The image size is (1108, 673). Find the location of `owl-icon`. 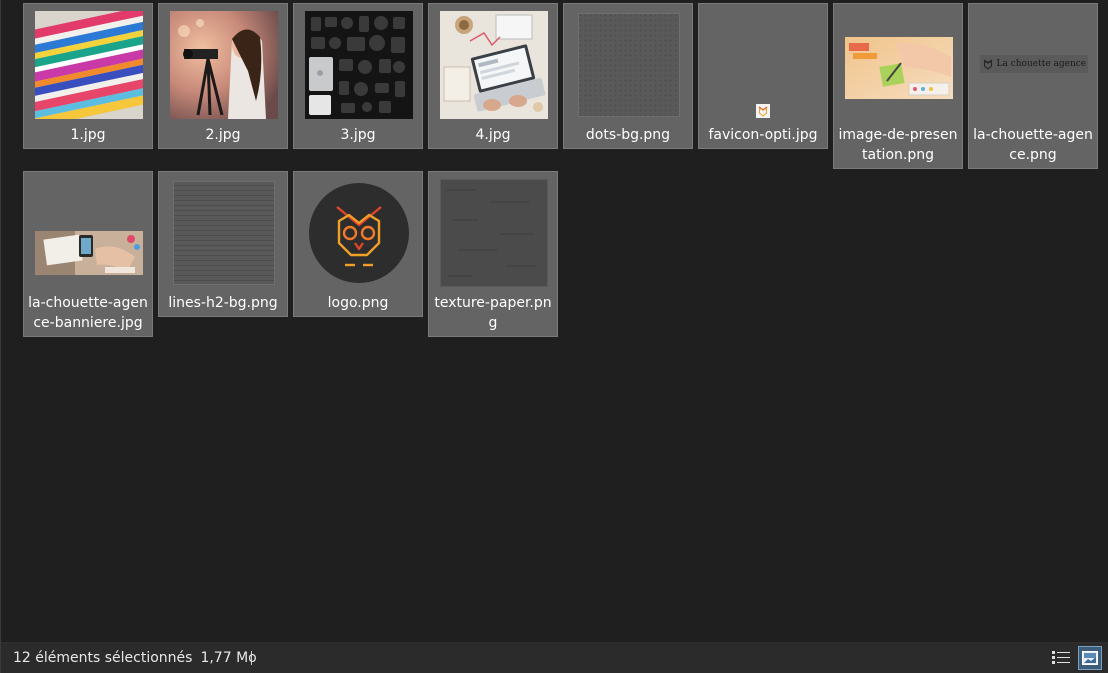

owl-icon is located at coordinates (987, 64).